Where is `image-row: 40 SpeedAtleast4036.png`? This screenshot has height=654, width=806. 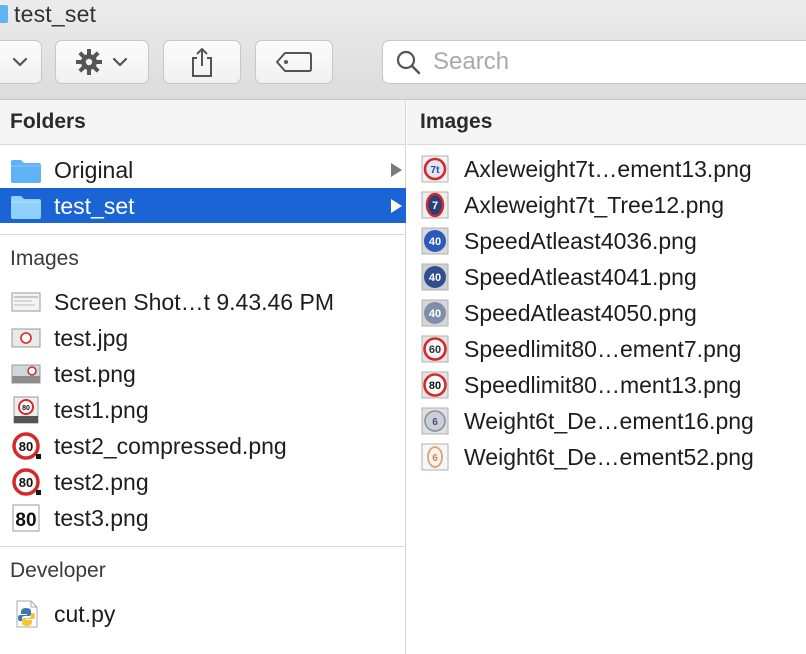
image-row: 40 SpeedAtleast4036.png is located at coordinates (606, 241).